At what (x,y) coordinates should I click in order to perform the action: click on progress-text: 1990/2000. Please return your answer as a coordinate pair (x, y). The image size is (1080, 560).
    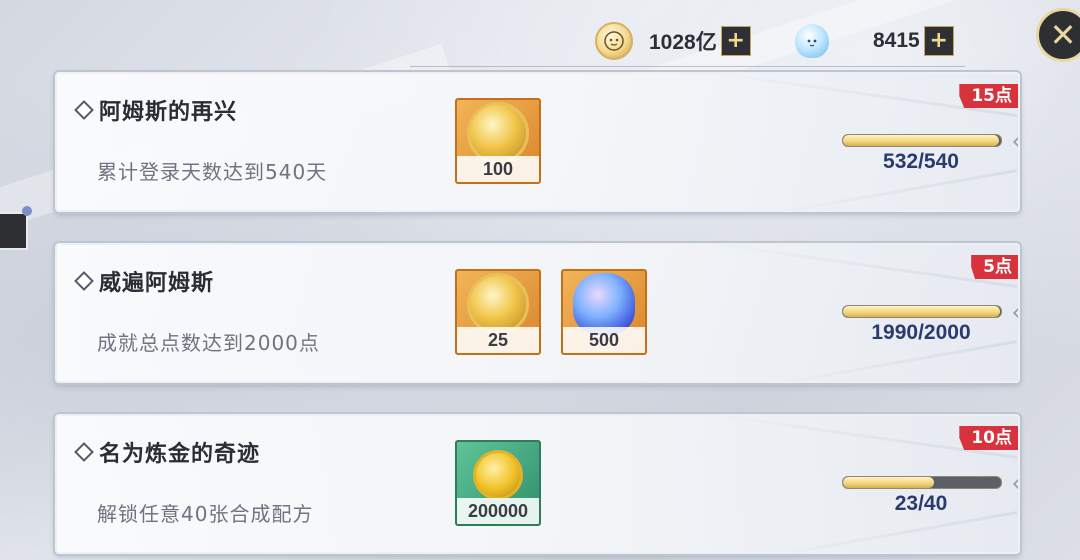
    Looking at the image, I should click on (921, 332).